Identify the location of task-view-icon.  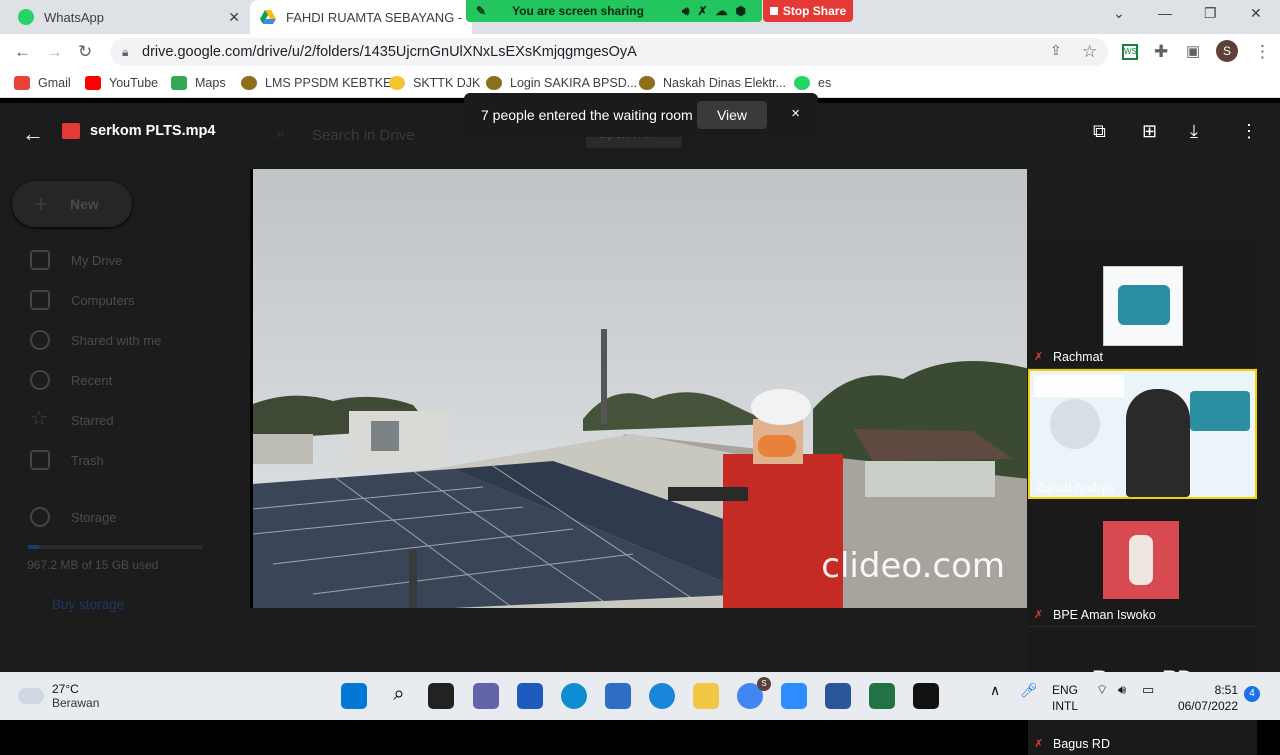
(441, 696).